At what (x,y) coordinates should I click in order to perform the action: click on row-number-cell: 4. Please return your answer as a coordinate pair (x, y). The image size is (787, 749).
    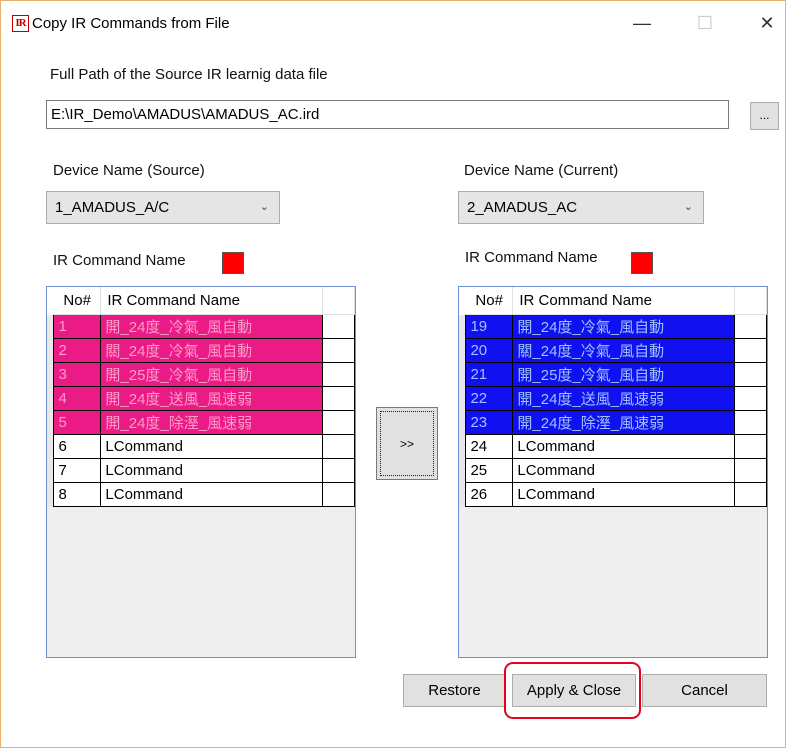
    Looking at the image, I should click on (77, 398).